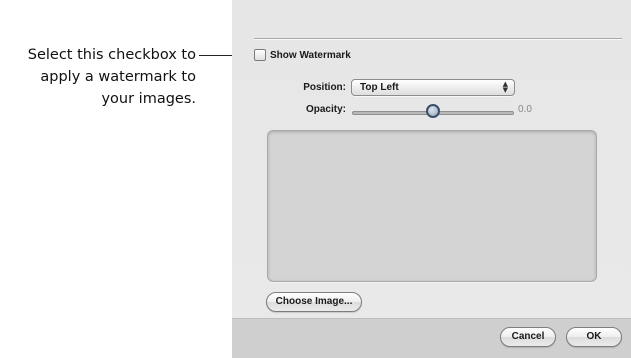  I want to click on ok-button: OK, so click(594, 337).